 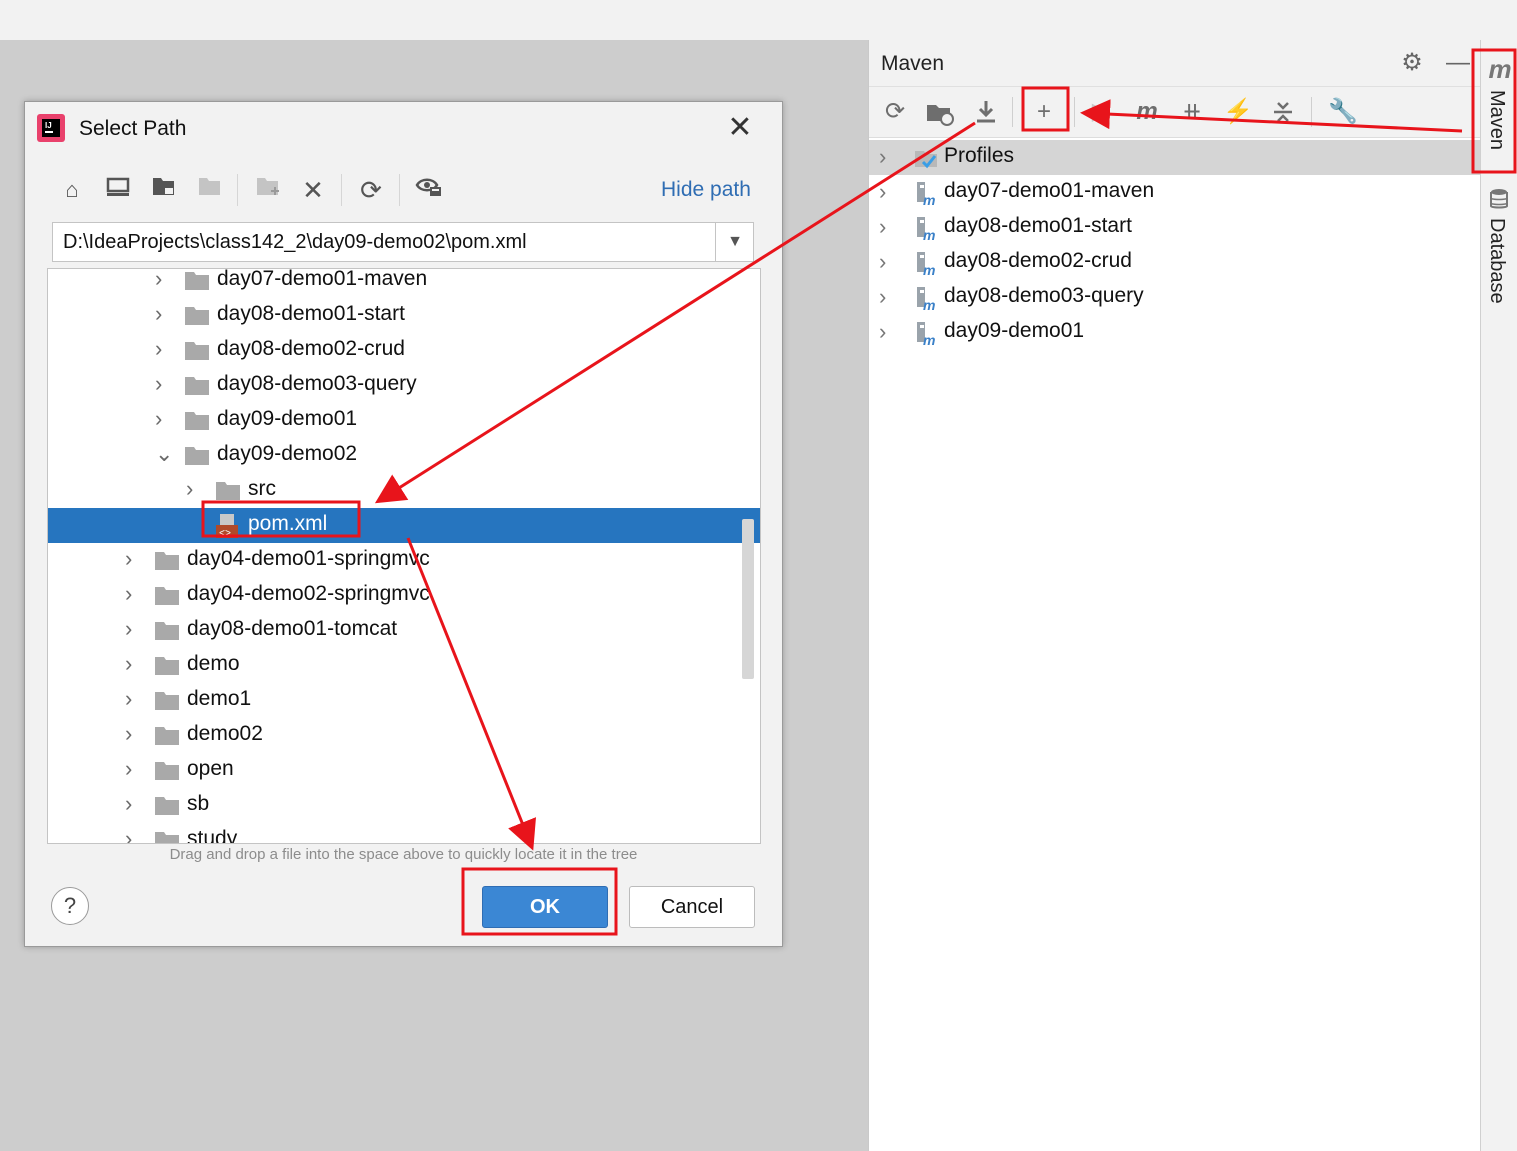 I want to click on maven-side-tab: Maven, so click(x=1496, y=120).